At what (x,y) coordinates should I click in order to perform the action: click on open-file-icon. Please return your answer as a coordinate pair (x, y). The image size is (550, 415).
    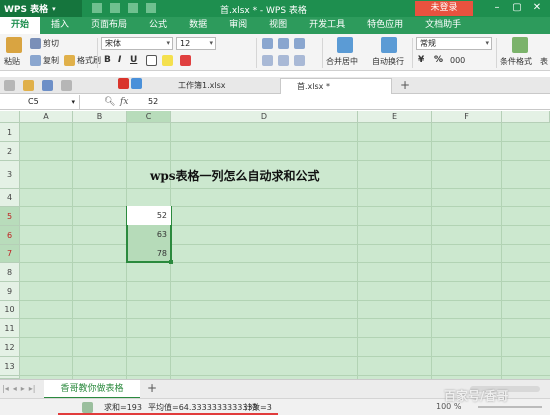
    Looking at the image, I should click on (28, 85).